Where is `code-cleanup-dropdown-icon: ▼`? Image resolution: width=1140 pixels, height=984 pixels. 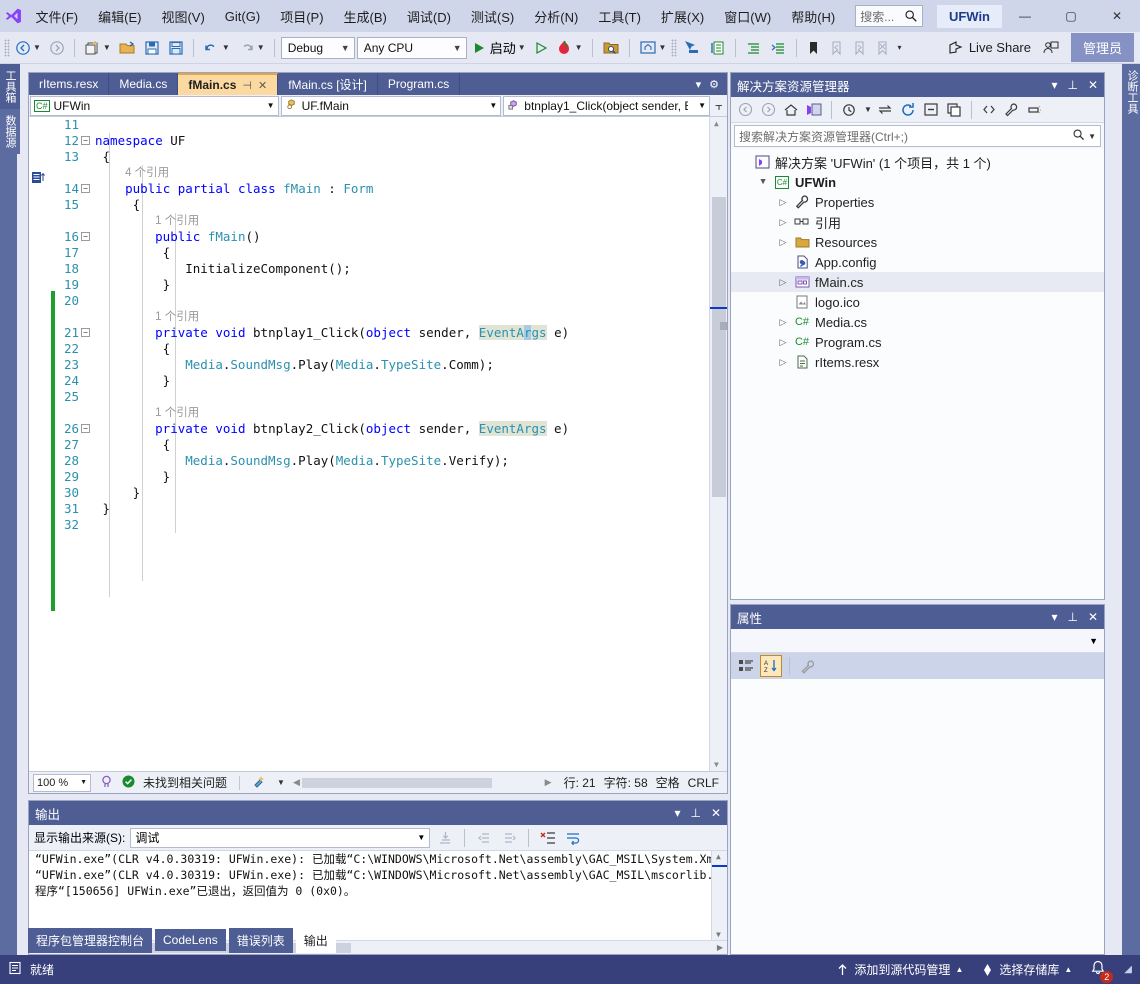
code-cleanup-dropdown-icon: ▼ is located at coordinates (281, 782).